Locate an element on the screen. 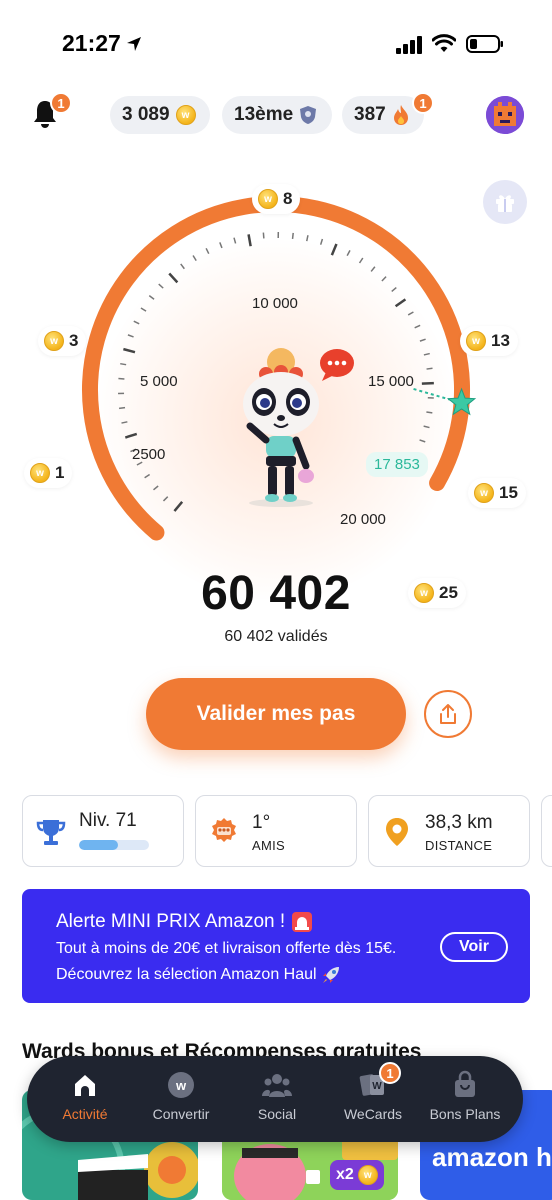  promo-title: Alerte MINI PRIX Amazon ! is located at coordinates (184, 922).